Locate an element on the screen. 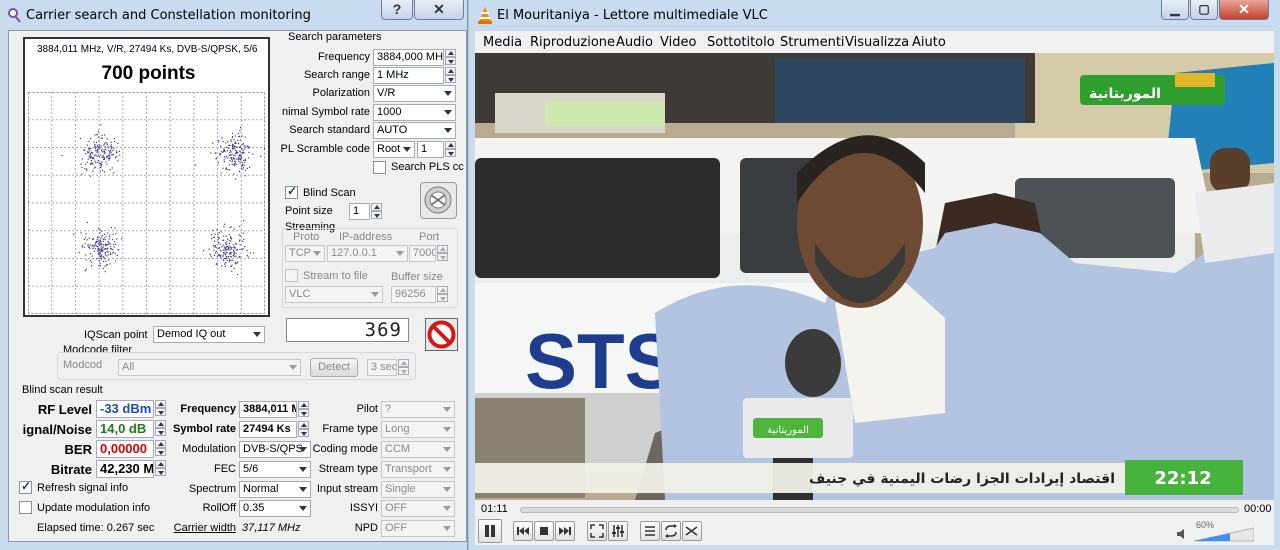  ip-address-select: 127.0.0.1 is located at coordinates (367, 253).